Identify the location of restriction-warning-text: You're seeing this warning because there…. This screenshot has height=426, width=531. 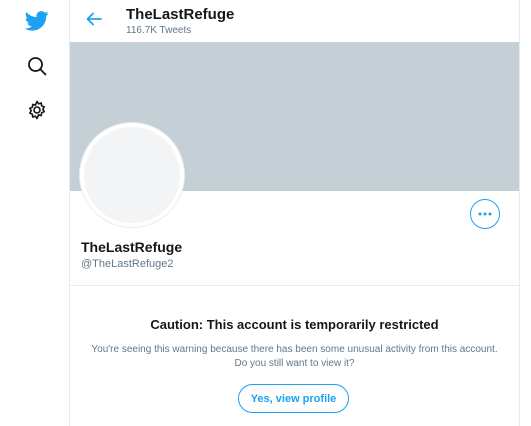
(294, 356).